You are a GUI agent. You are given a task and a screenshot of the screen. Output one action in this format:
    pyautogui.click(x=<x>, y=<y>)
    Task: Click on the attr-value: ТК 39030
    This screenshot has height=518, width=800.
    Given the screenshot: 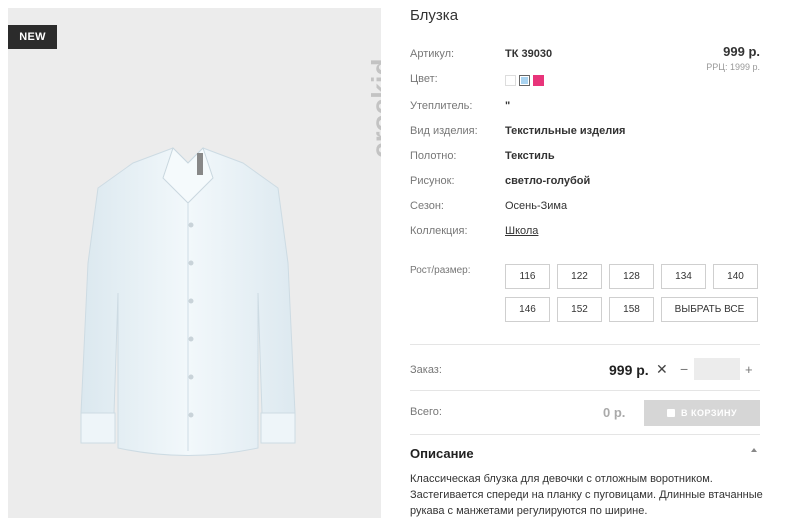 What is the action you would take?
    pyautogui.click(x=529, y=54)
    